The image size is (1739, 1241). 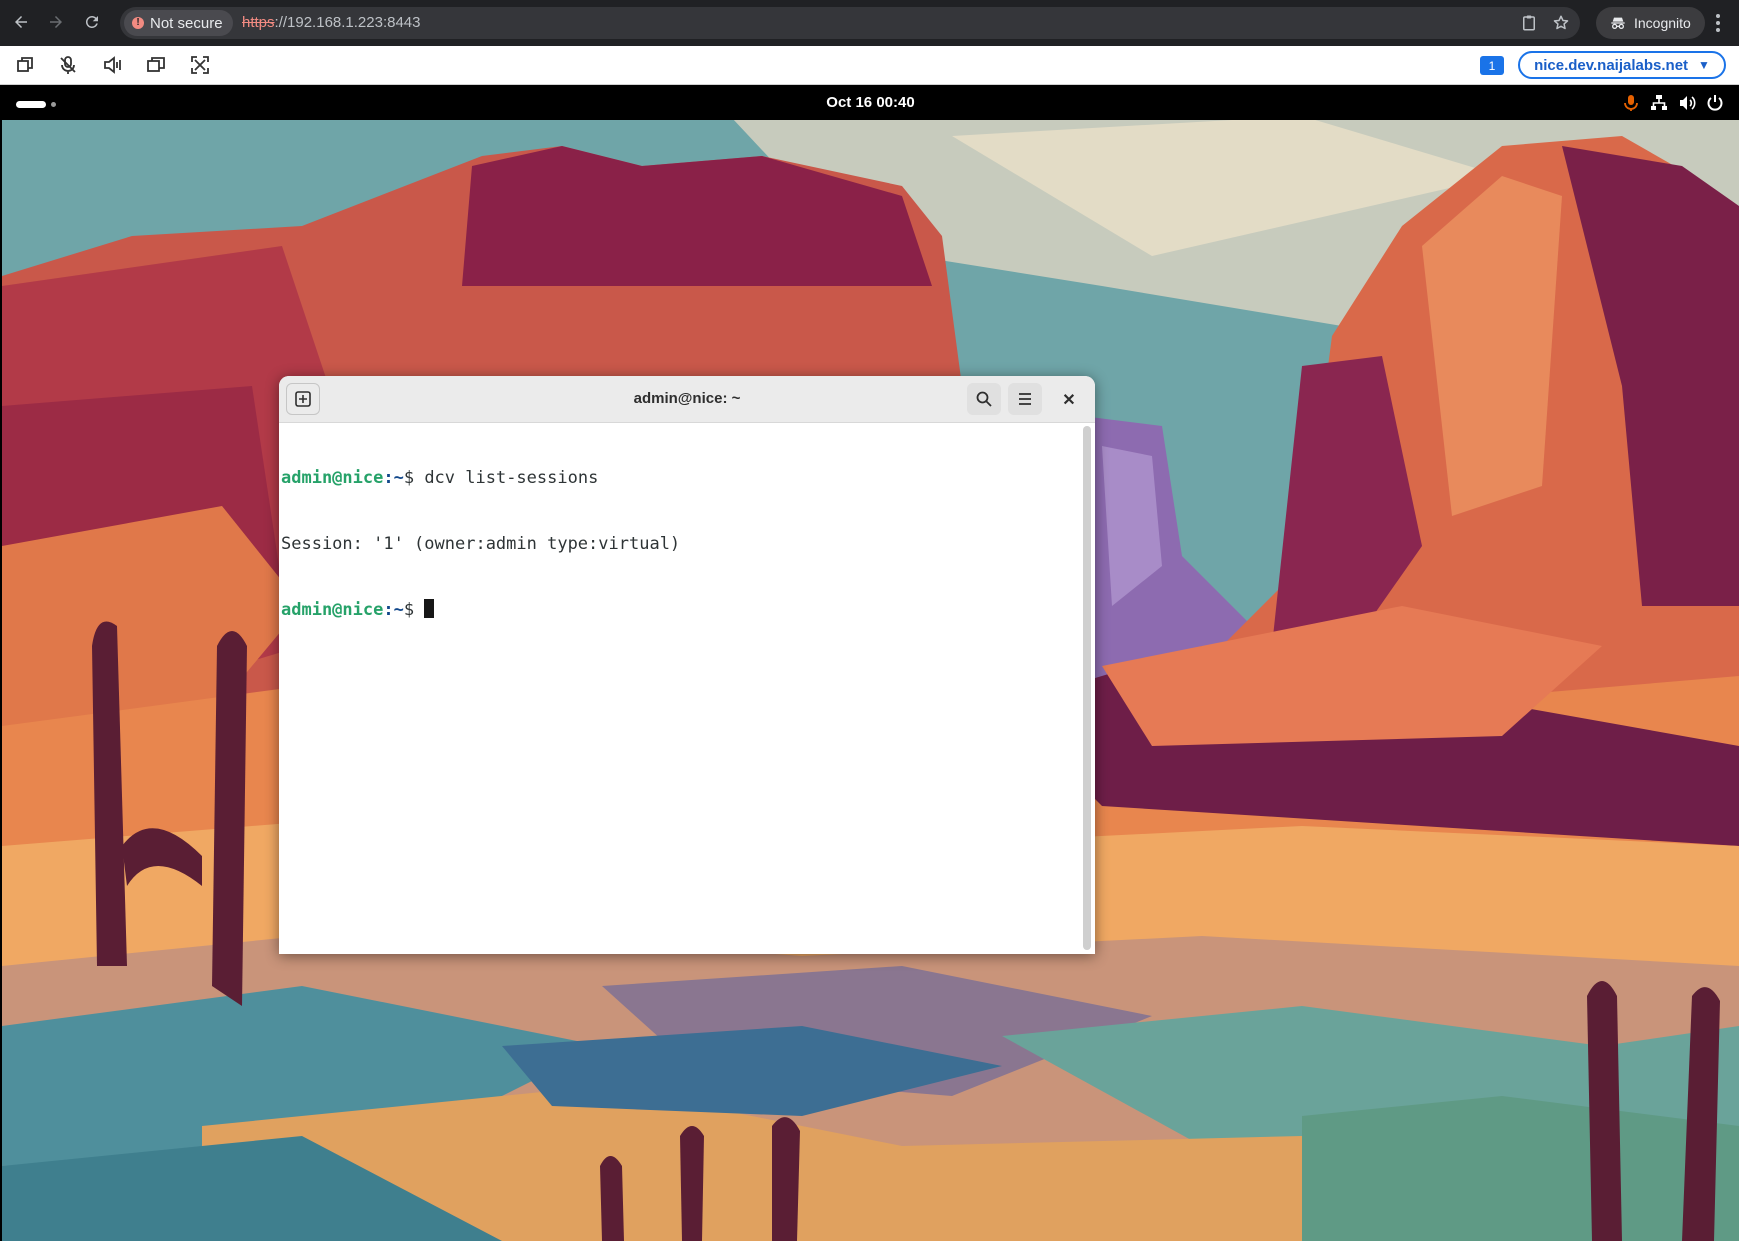 I want to click on address-bar: ! Not secure https://192.168.1.223:8443, so click(x=850, y=23).